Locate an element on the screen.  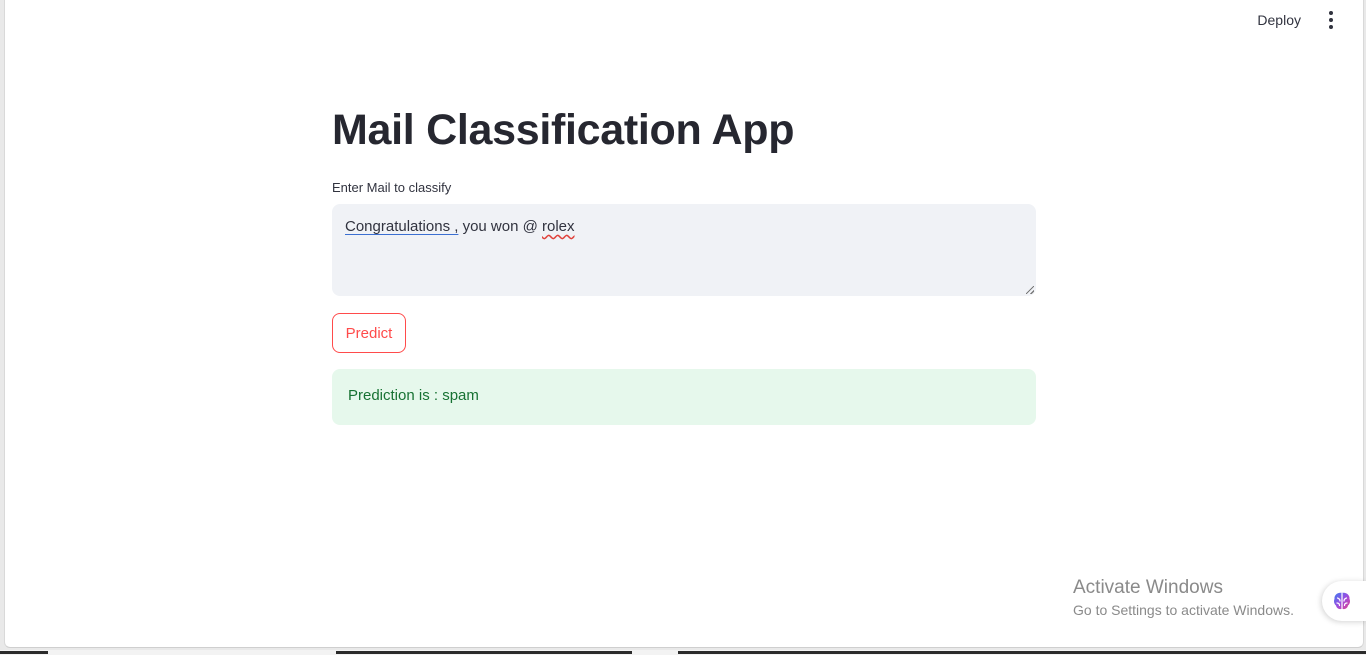
textarea-text-part-3: rolex is located at coordinates (558, 226).